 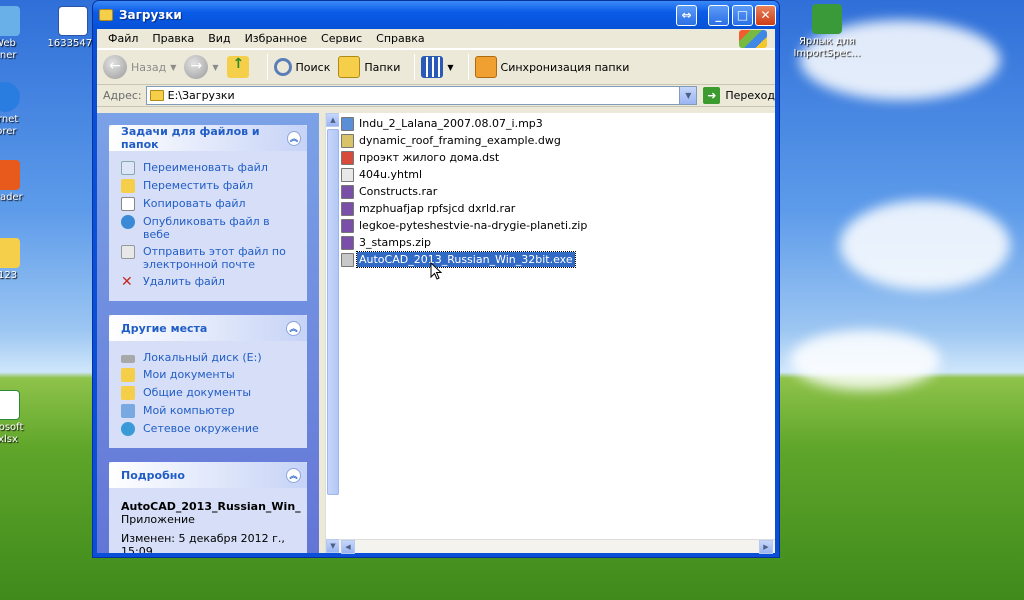 What do you see at coordinates (208, 357) in the screenshot?
I see `place-local-disk: Локальный диск (E:)` at bounding box center [208, 357].